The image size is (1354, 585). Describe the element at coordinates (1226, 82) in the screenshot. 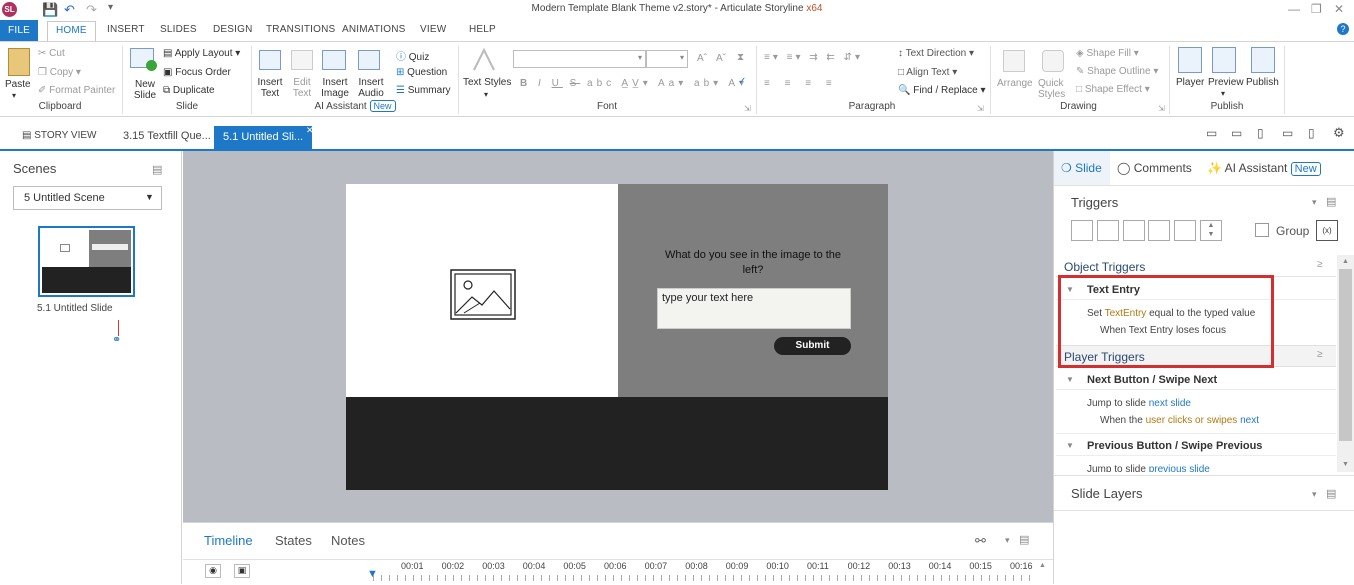

I see `preview-button: Preview` at that location.